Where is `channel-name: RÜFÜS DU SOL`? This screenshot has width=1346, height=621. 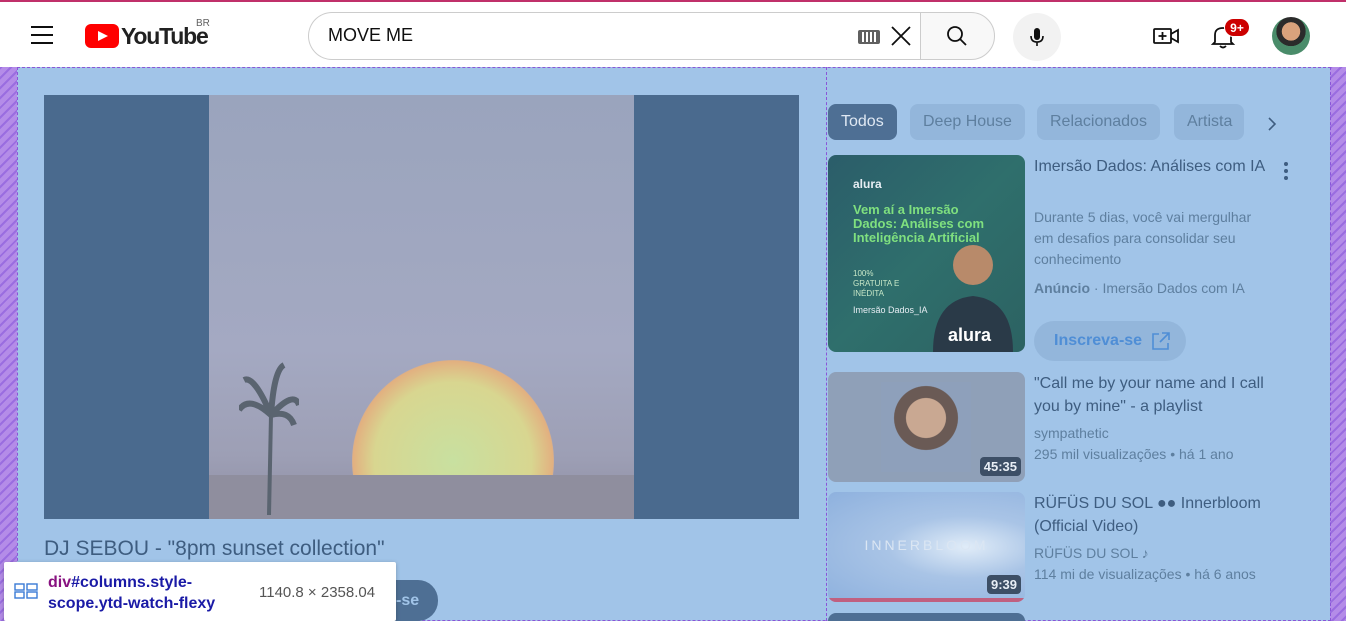
channel-name: RÜFÜS DU SOL is located at coordinates (1086, 553).